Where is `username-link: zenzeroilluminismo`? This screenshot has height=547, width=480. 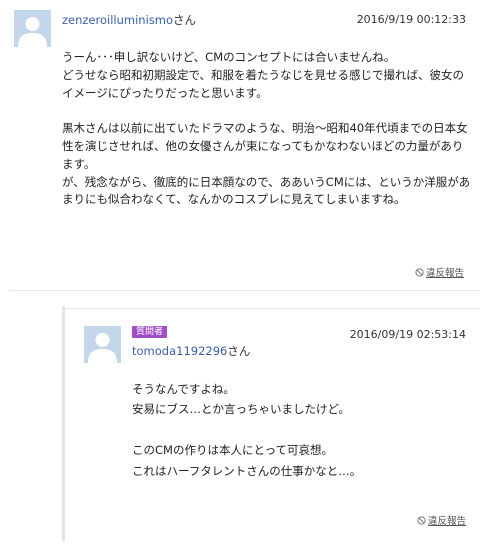 username-link: zenzeroilluminismo is located at coordinates (117, 20).